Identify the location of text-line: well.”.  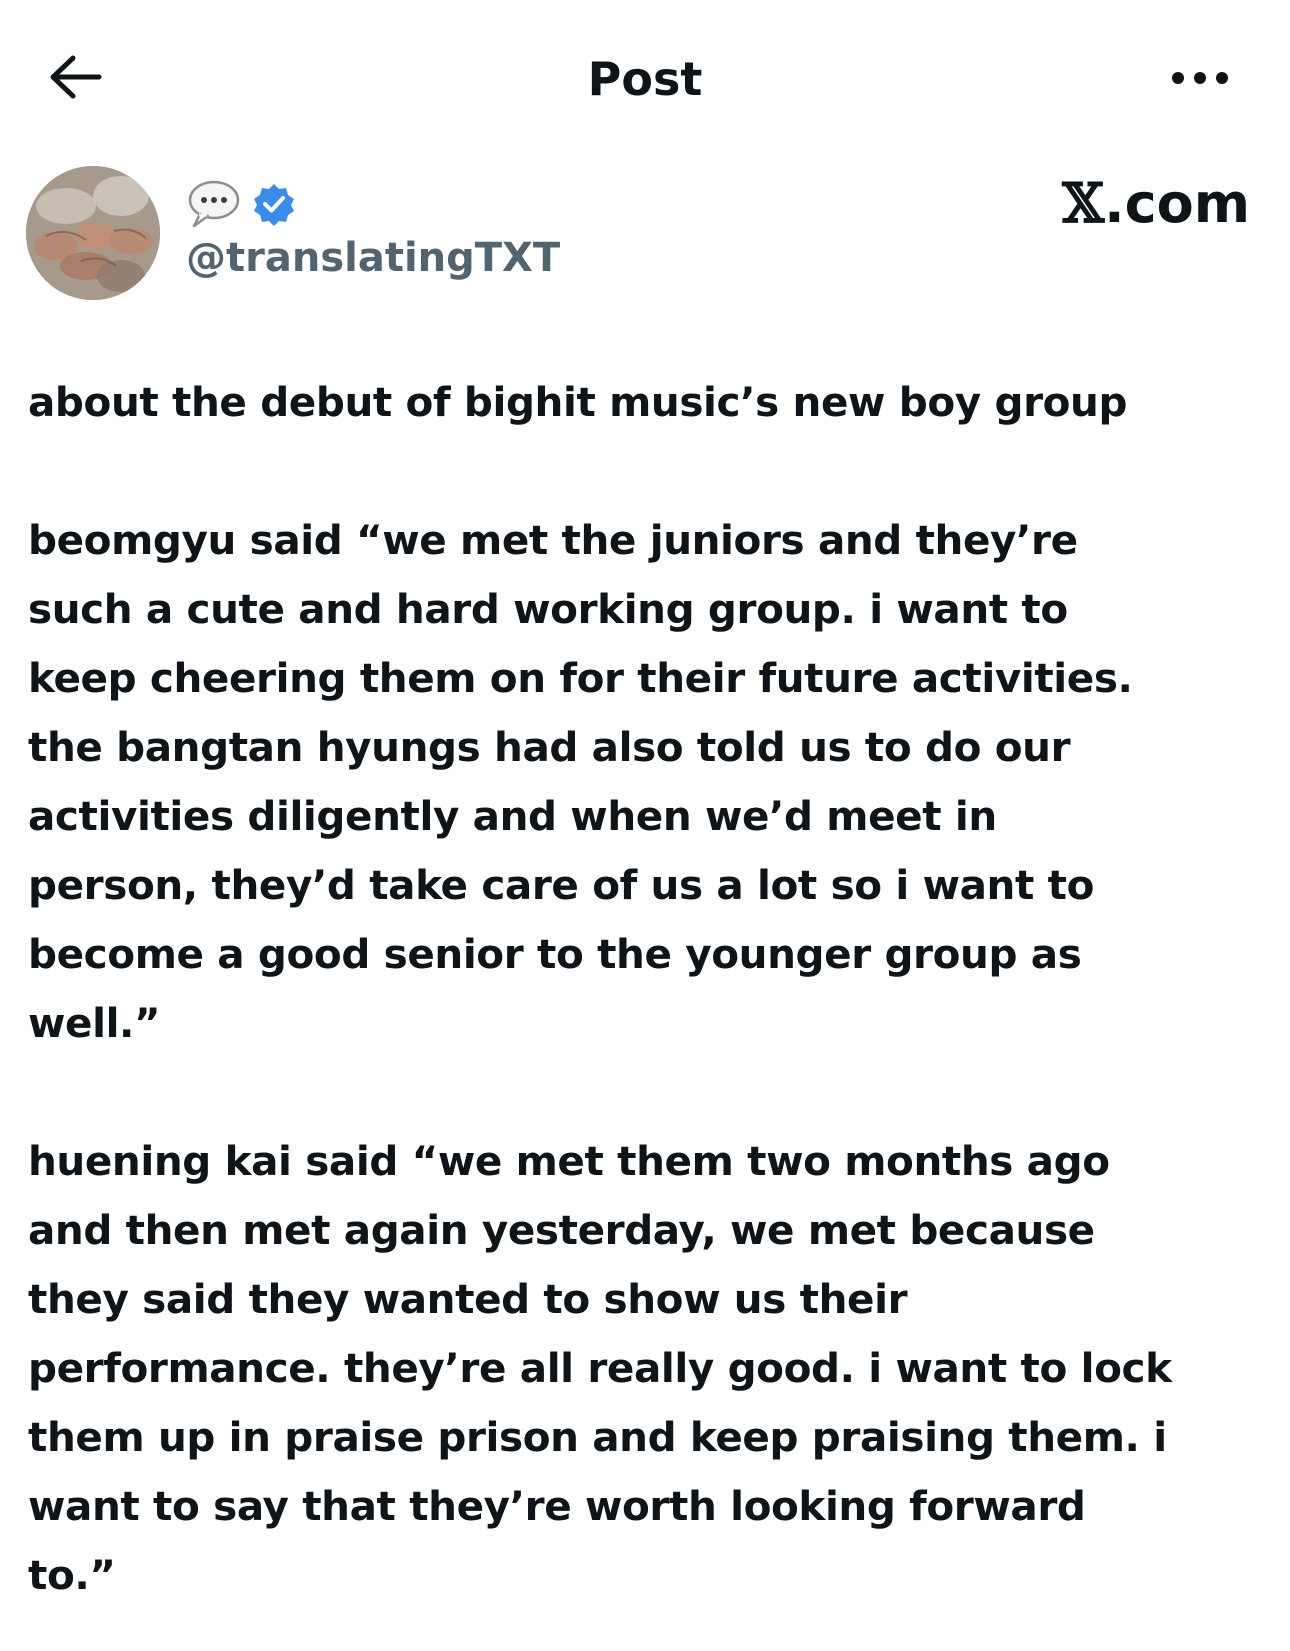
(94, 1023).